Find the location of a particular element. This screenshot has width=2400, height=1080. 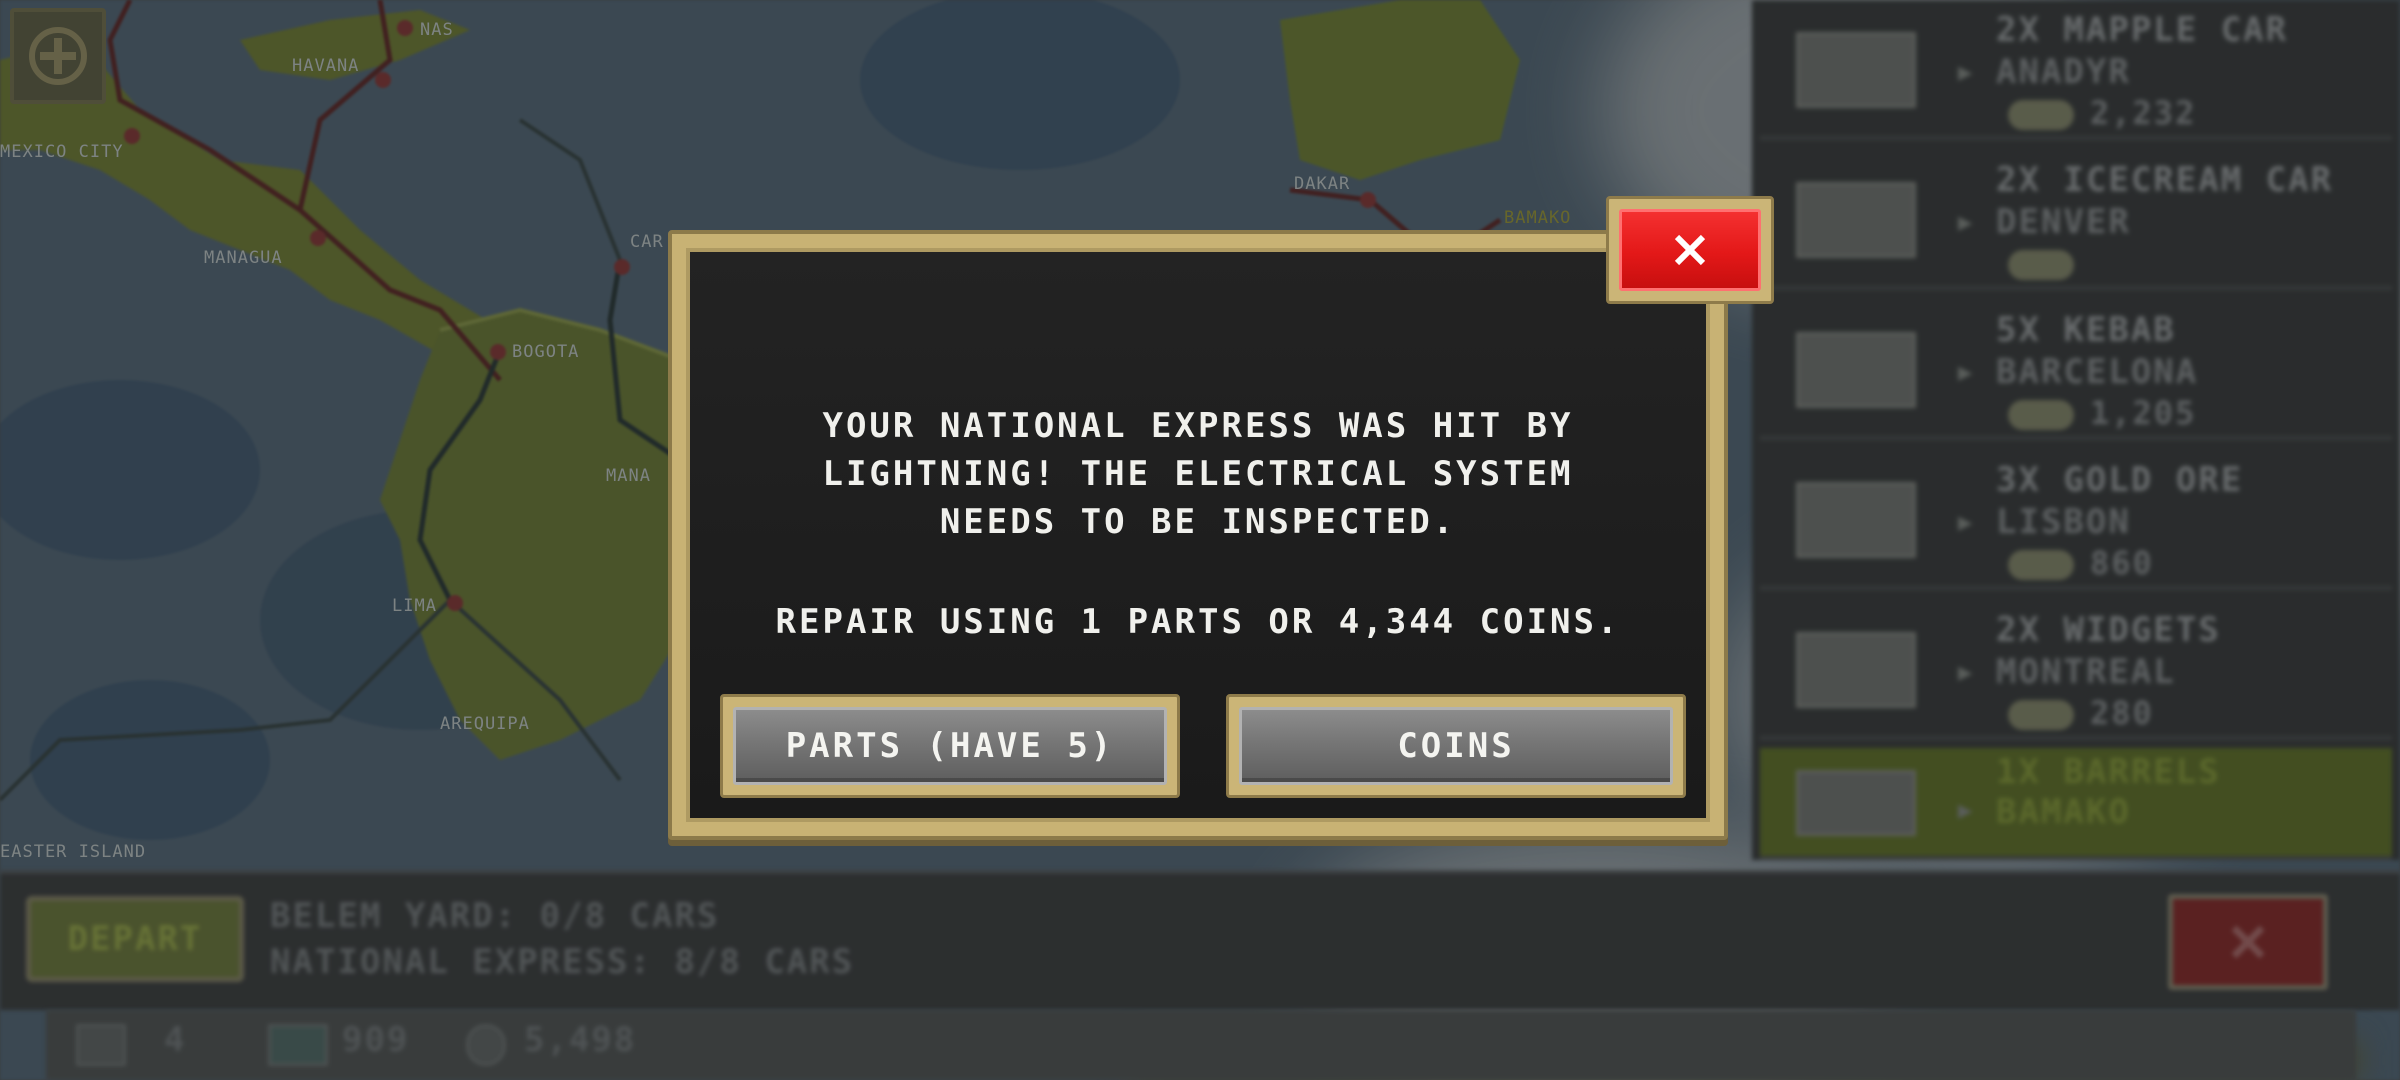

repair-with-coins-button: COINS is located at coordinates (1456, 746).